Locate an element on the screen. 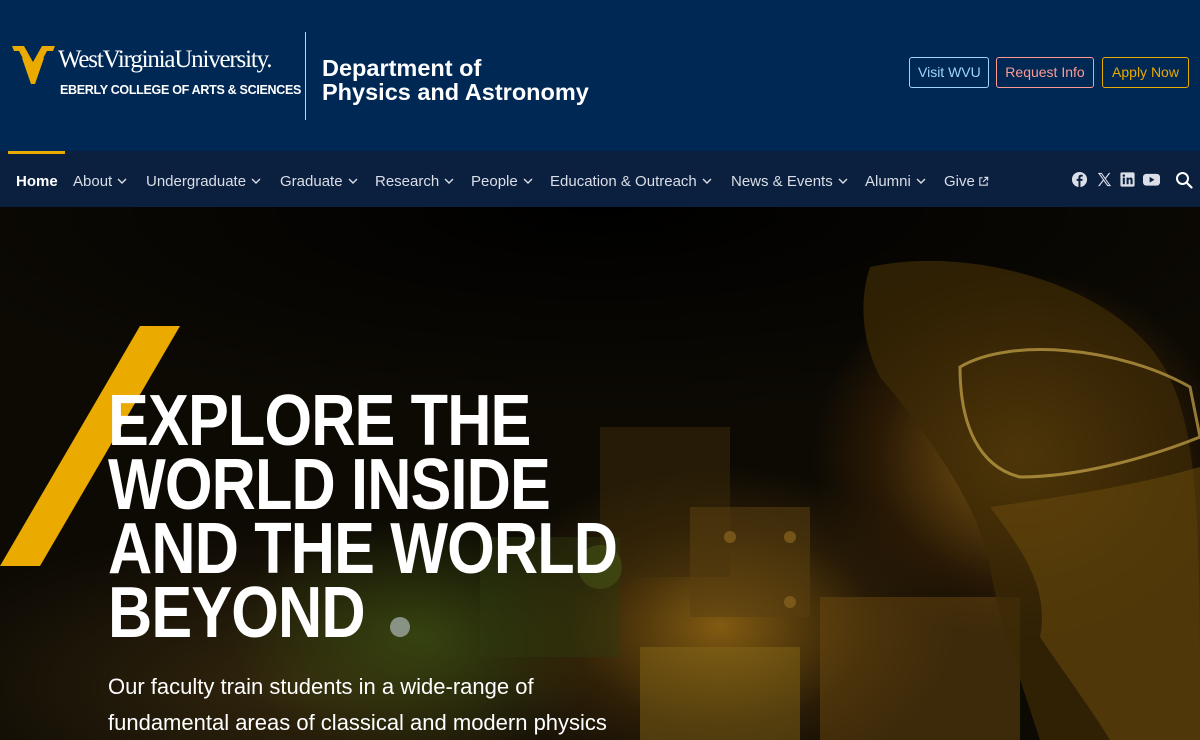 Image resolution: width=1200 pixels, height=740 pixels. visit-wvu-button: Visit WVU is located at coordinates (949, 72).